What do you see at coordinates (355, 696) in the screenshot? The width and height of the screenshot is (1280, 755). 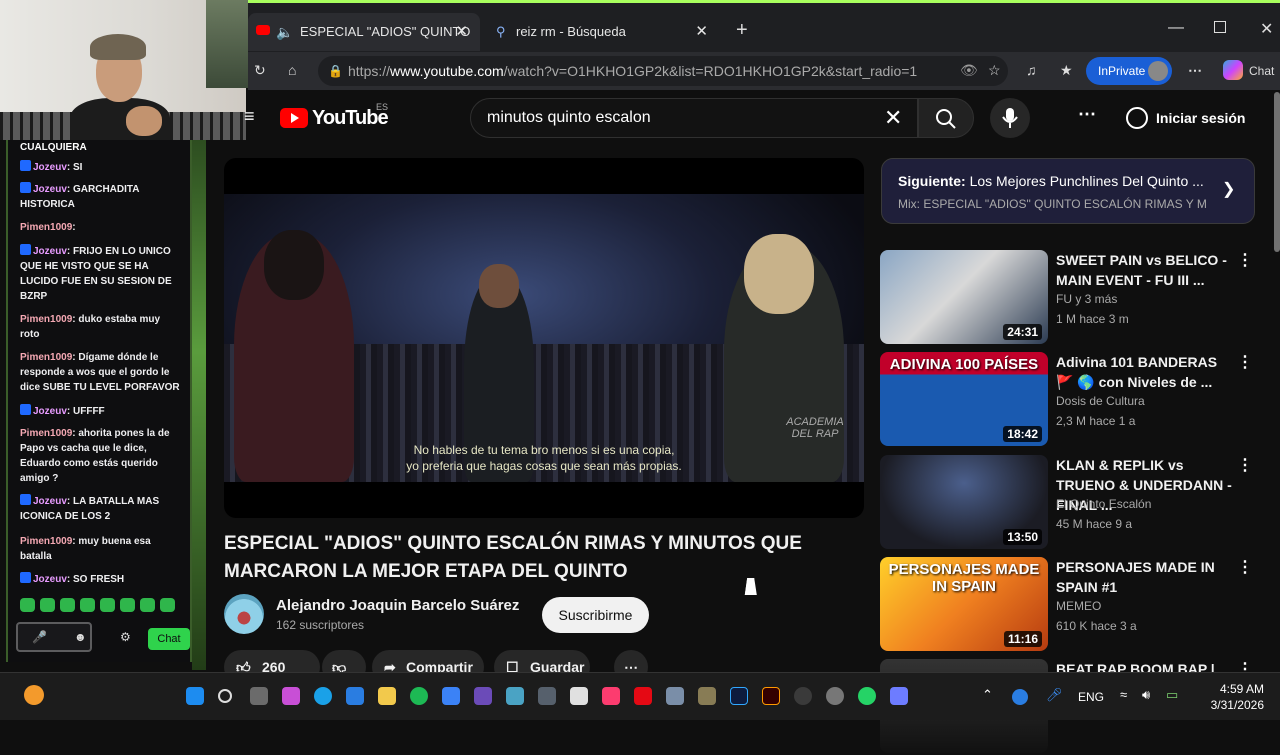 I see `store-icon` at bounding box center [355, 696].